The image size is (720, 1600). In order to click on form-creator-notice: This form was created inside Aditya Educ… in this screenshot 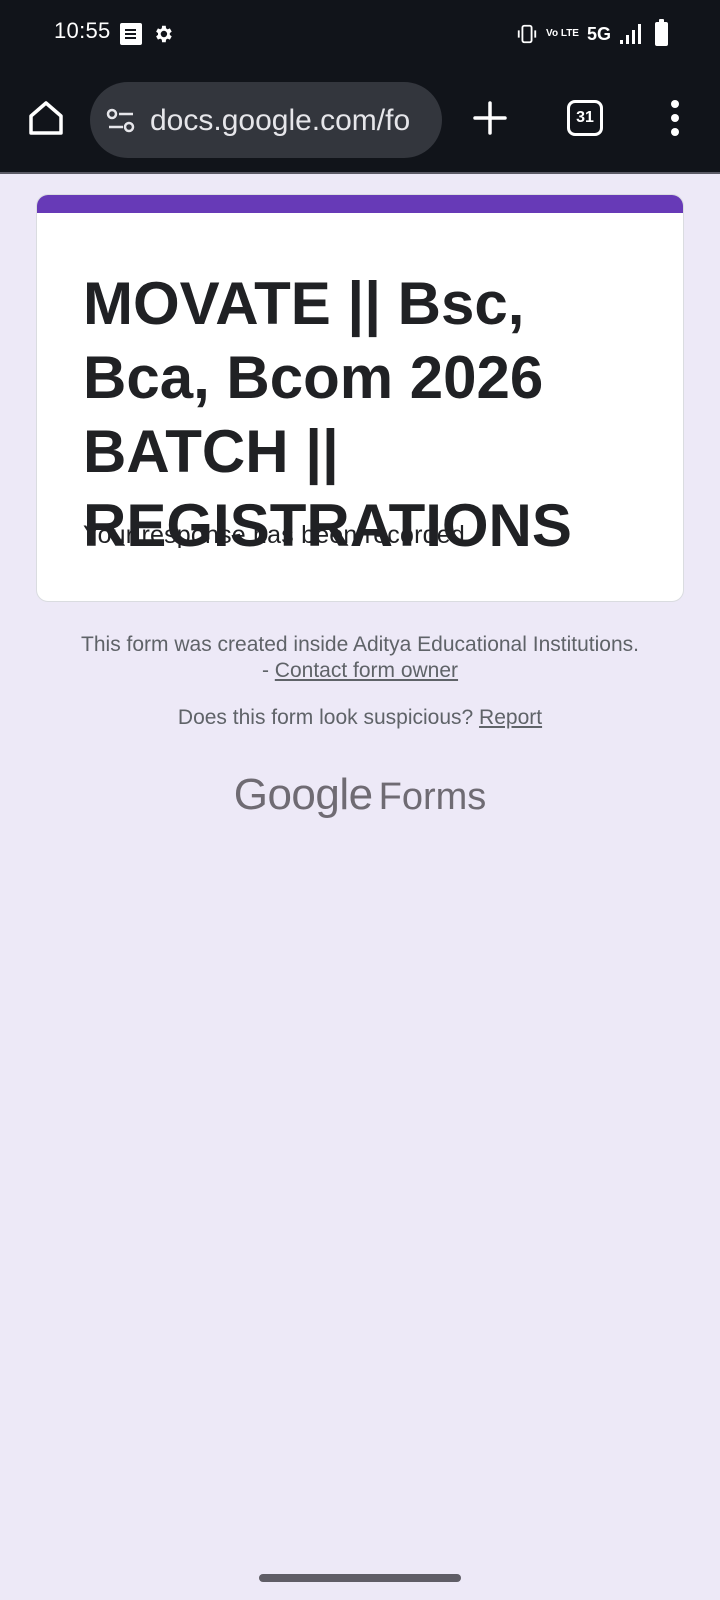, I will do `click(360, 658)`.